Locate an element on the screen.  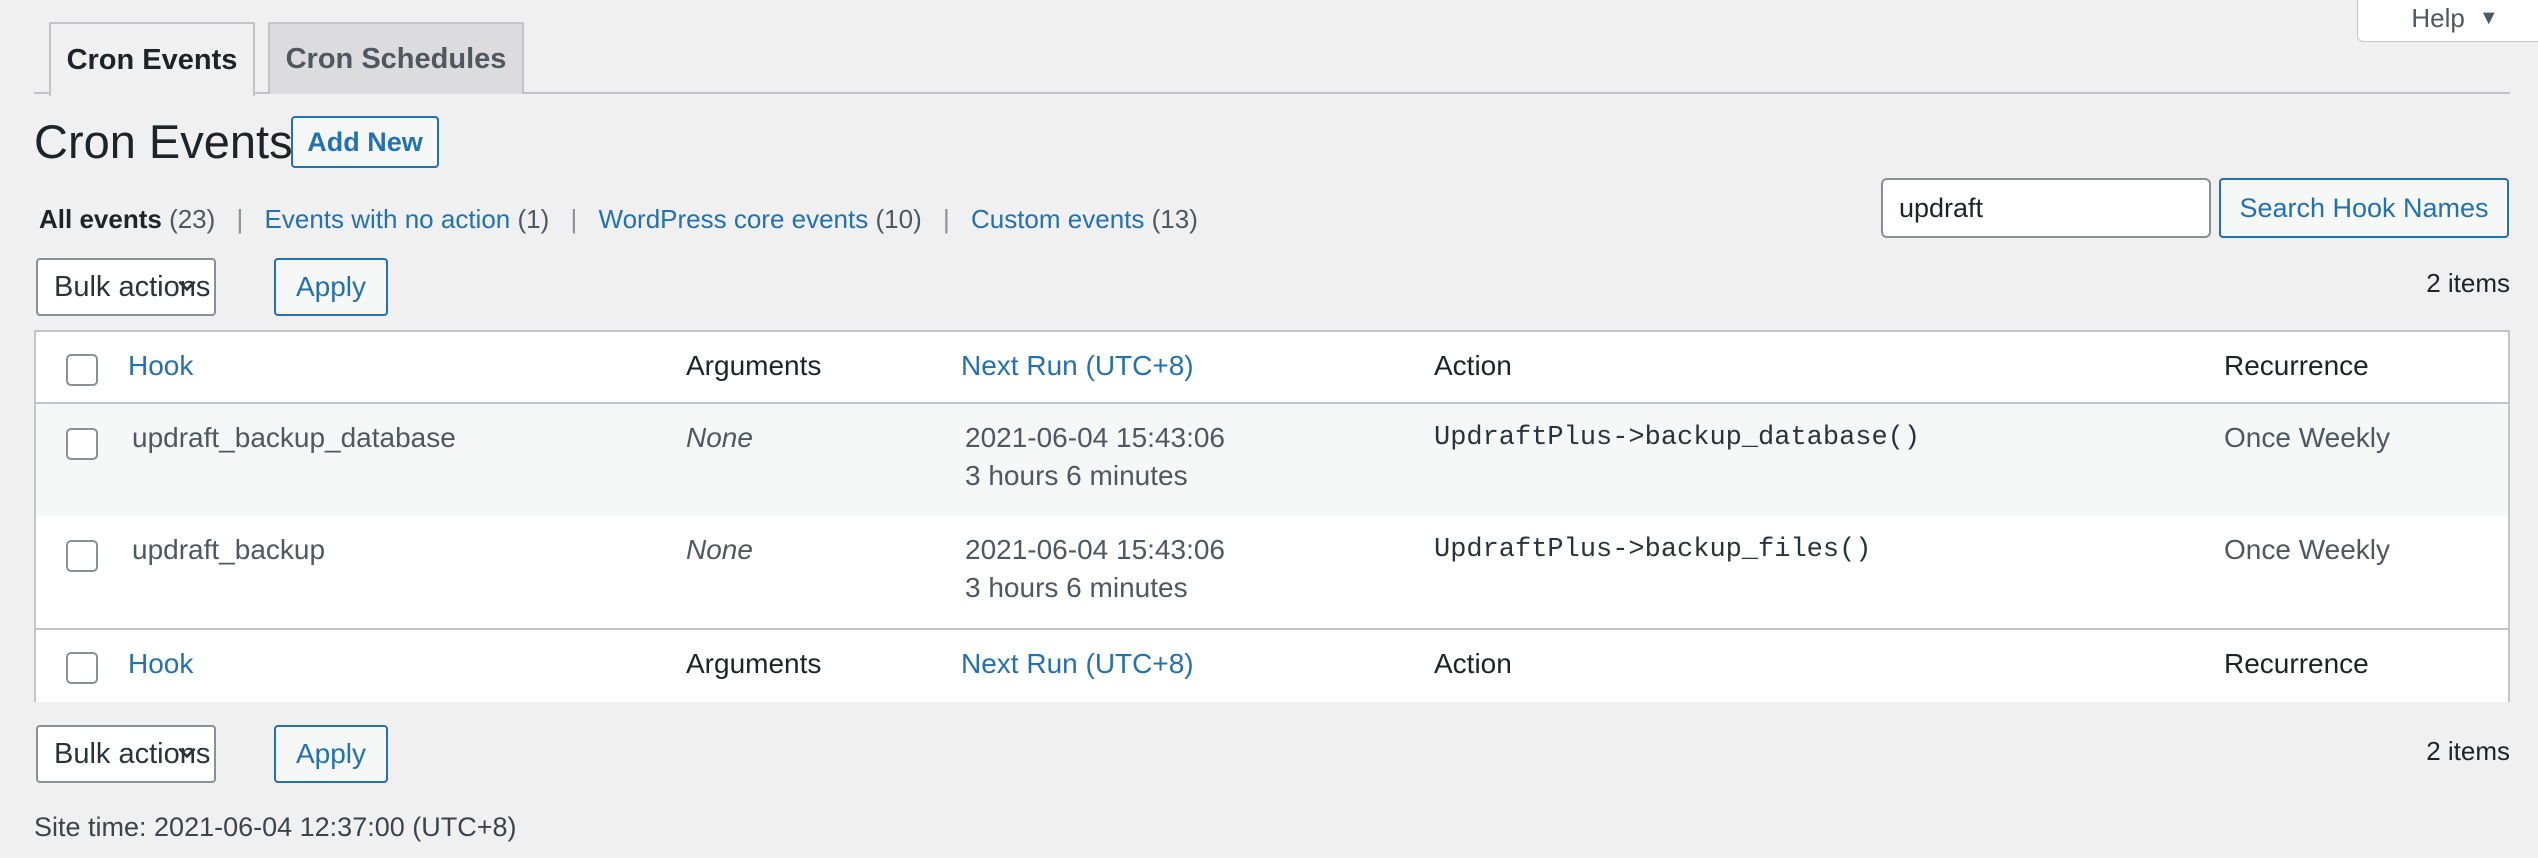
view-no-action: Events with no action is located at coordinates (388, 219).